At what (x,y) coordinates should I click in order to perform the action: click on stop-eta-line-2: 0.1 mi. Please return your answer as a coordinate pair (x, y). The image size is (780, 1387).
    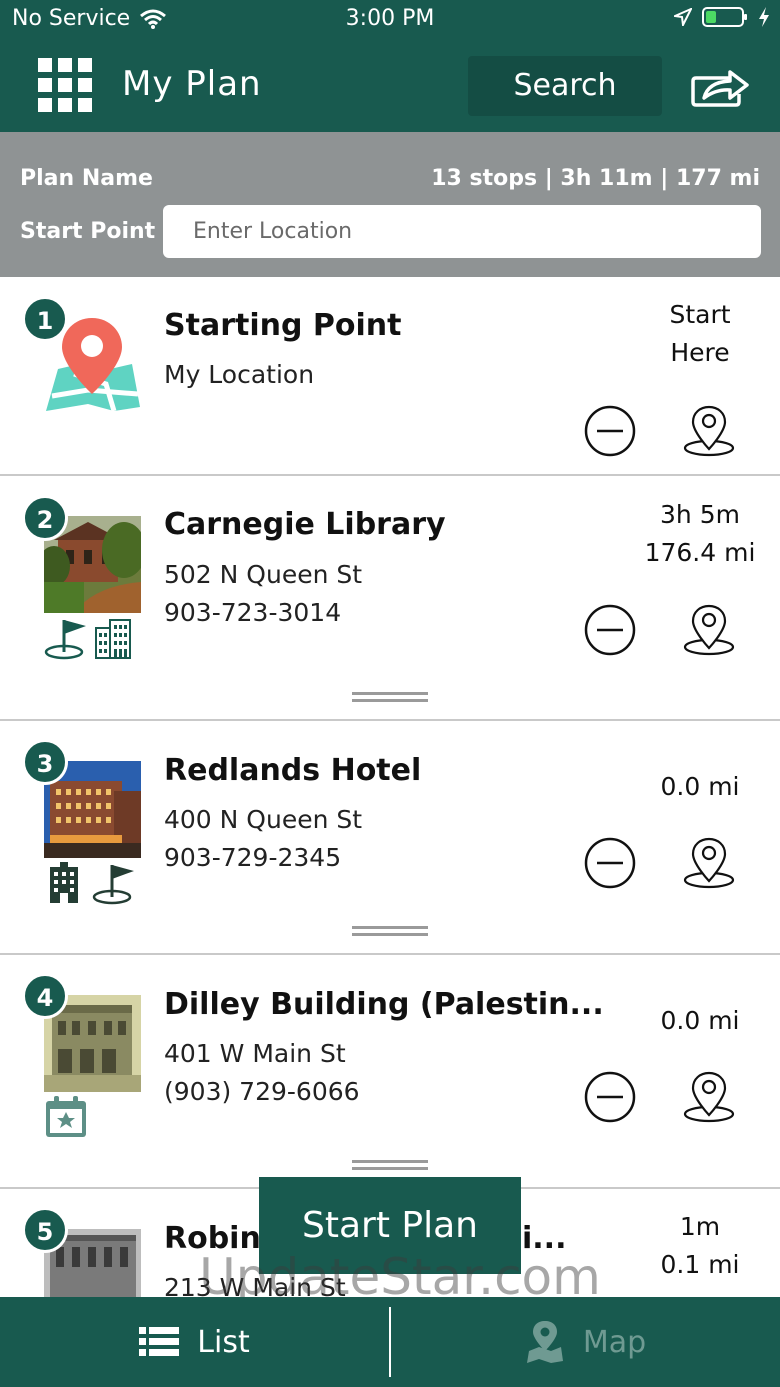
    Looking at the image, I should click on (700, 1264).